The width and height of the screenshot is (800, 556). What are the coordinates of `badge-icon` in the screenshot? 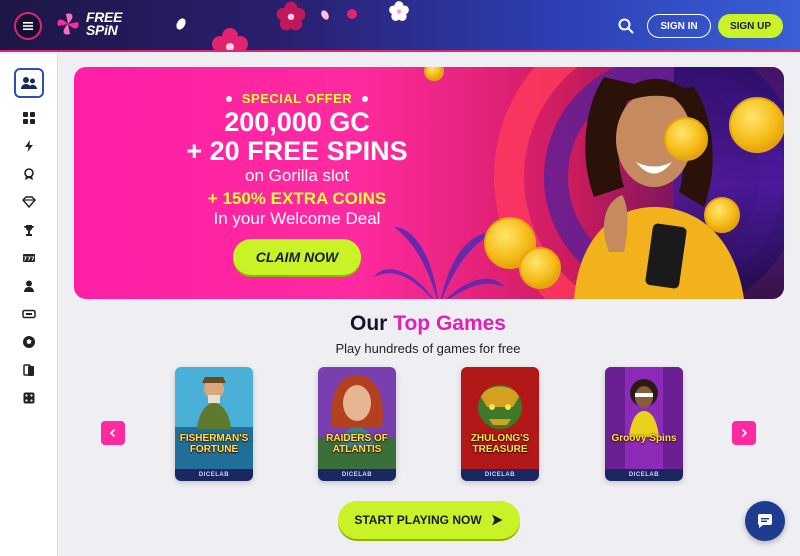 It's located at (29, 174).